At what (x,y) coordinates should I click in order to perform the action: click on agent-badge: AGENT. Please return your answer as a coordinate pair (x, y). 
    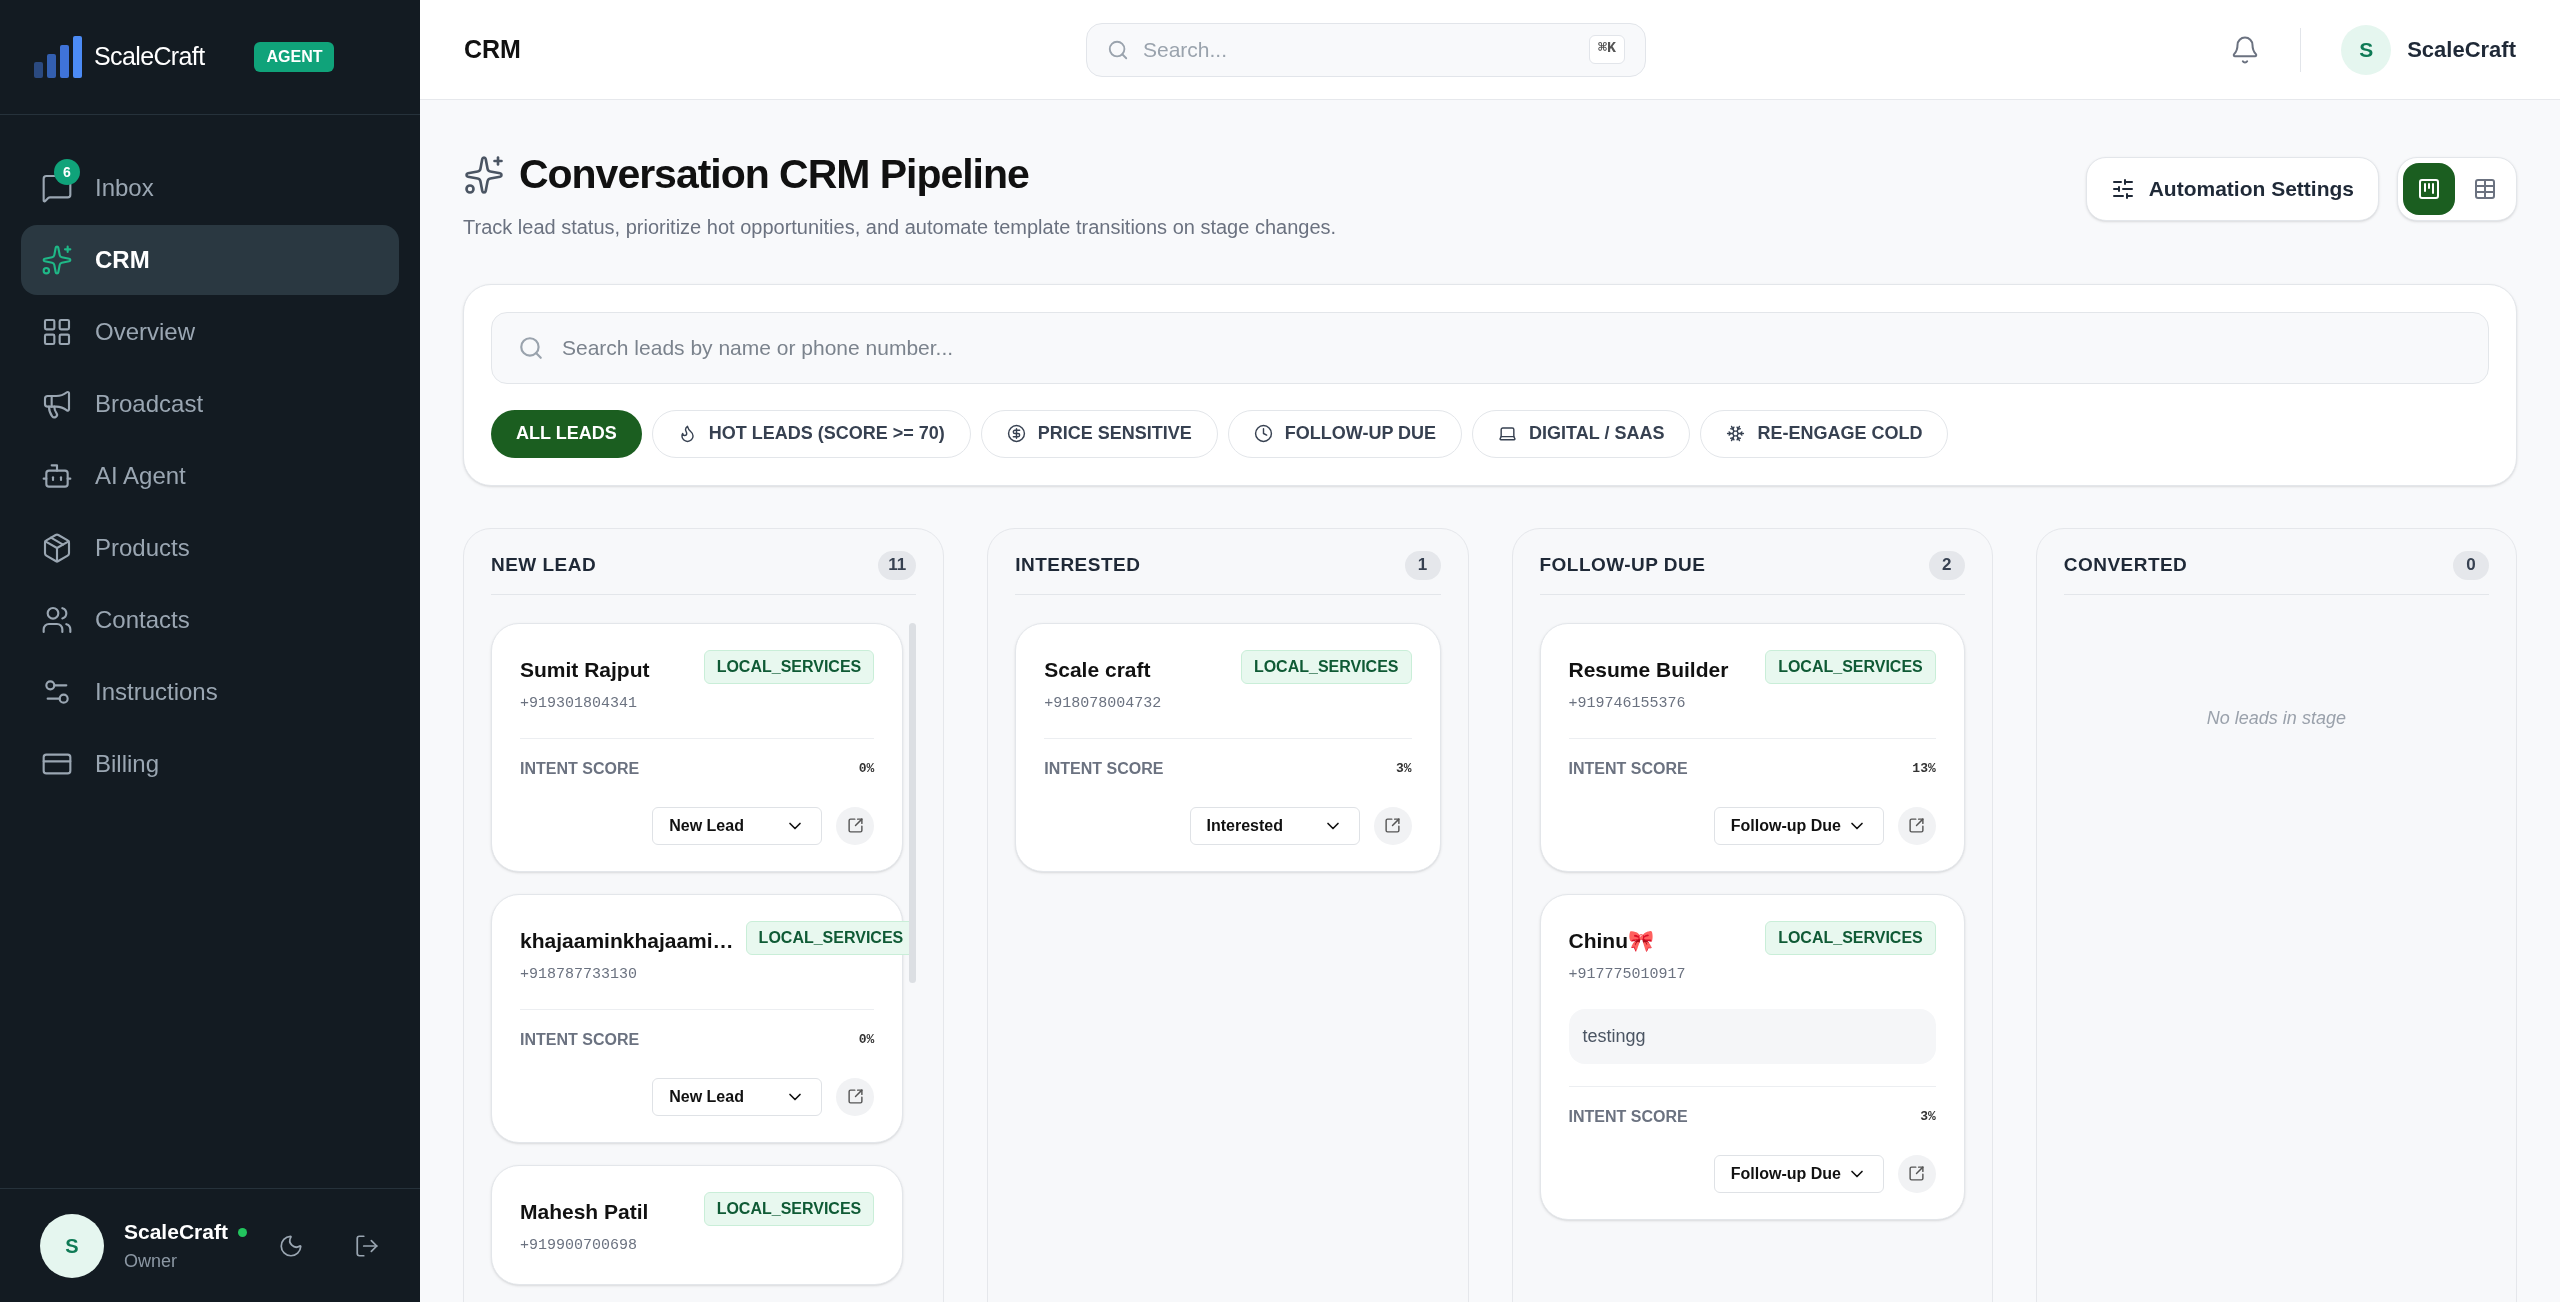
    Looking at the image, I should click on (294, 57).